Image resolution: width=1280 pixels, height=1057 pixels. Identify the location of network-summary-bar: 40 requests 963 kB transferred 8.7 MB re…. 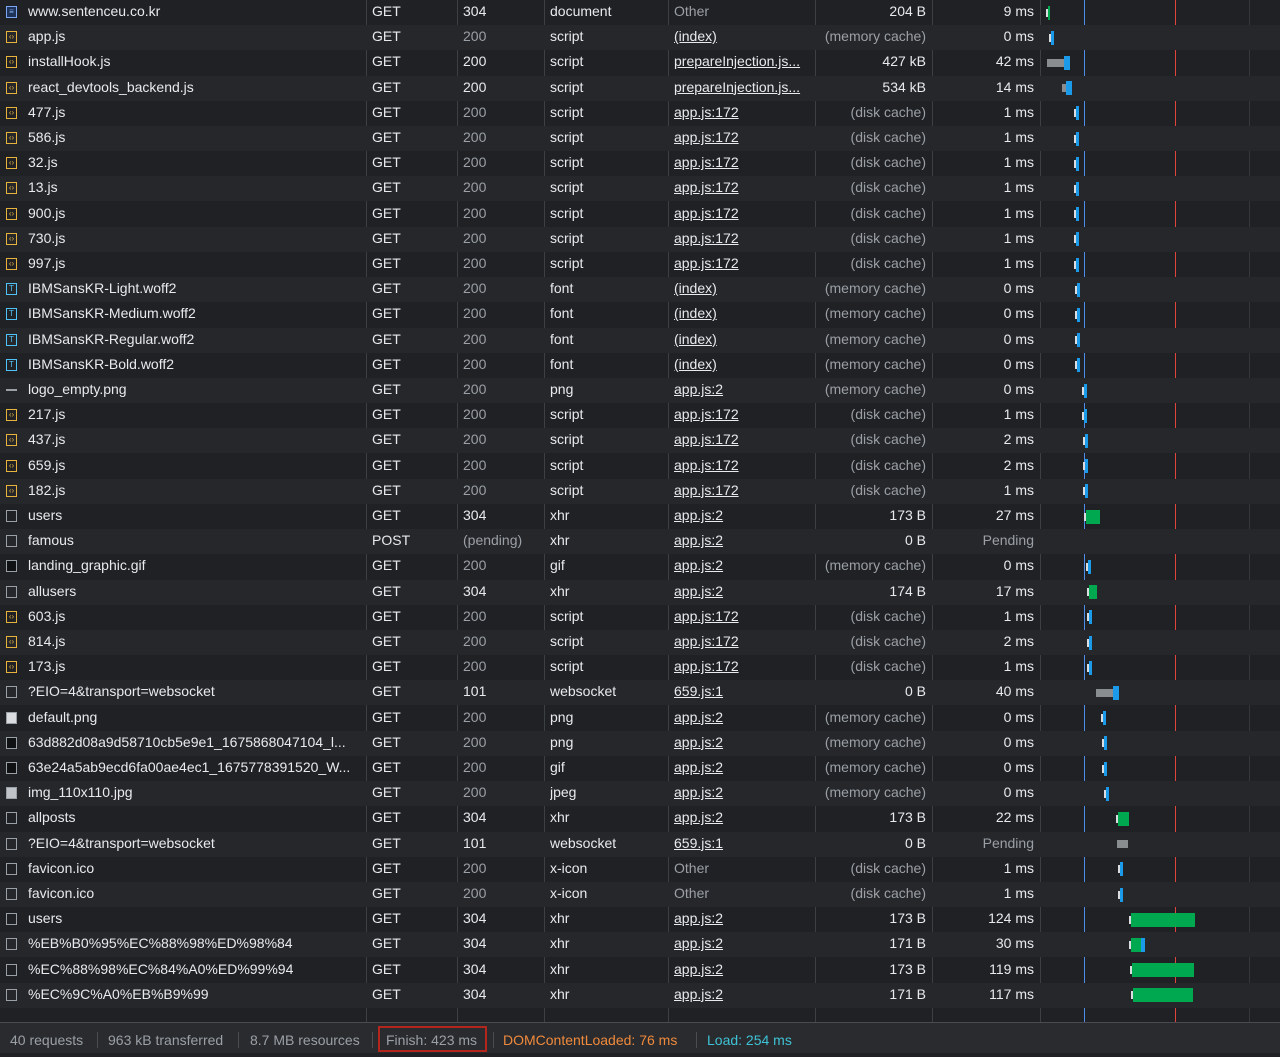
(640, 1037).